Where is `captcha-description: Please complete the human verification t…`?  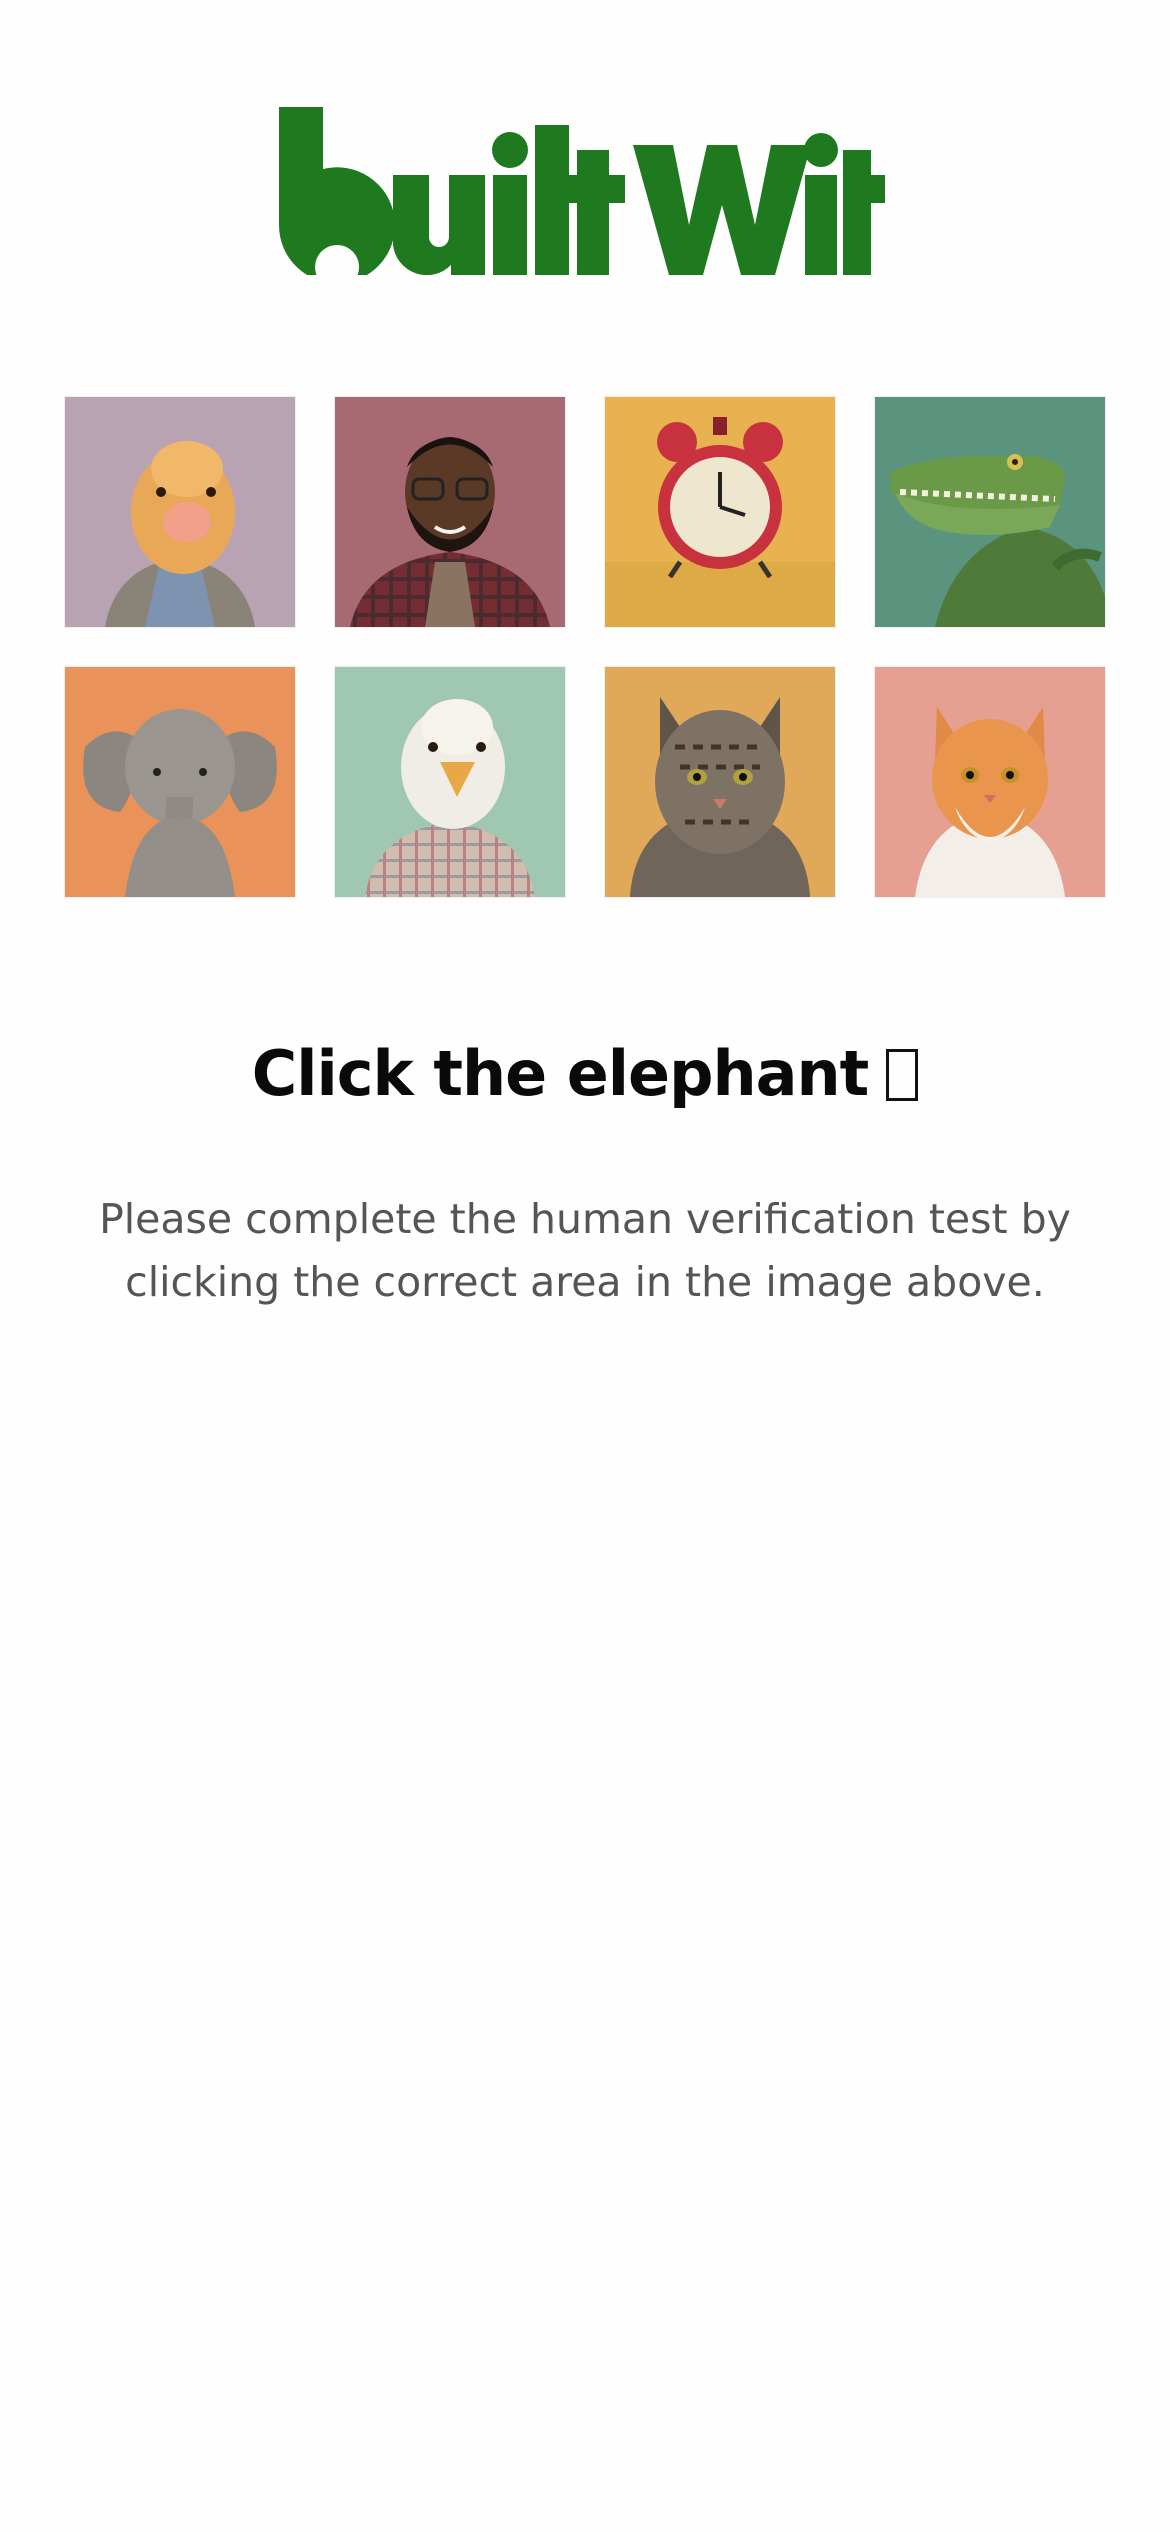
captcha-description: Please complete the human verification t… is located at coordinates (585, 1250).